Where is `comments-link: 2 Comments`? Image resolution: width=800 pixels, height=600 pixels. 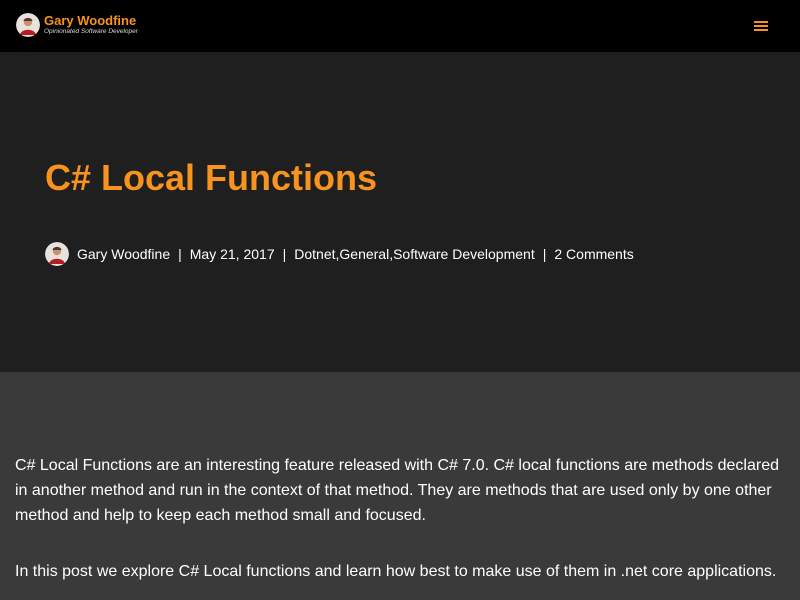
comments-link: 2 Comments is located at coordinates (593, 254).